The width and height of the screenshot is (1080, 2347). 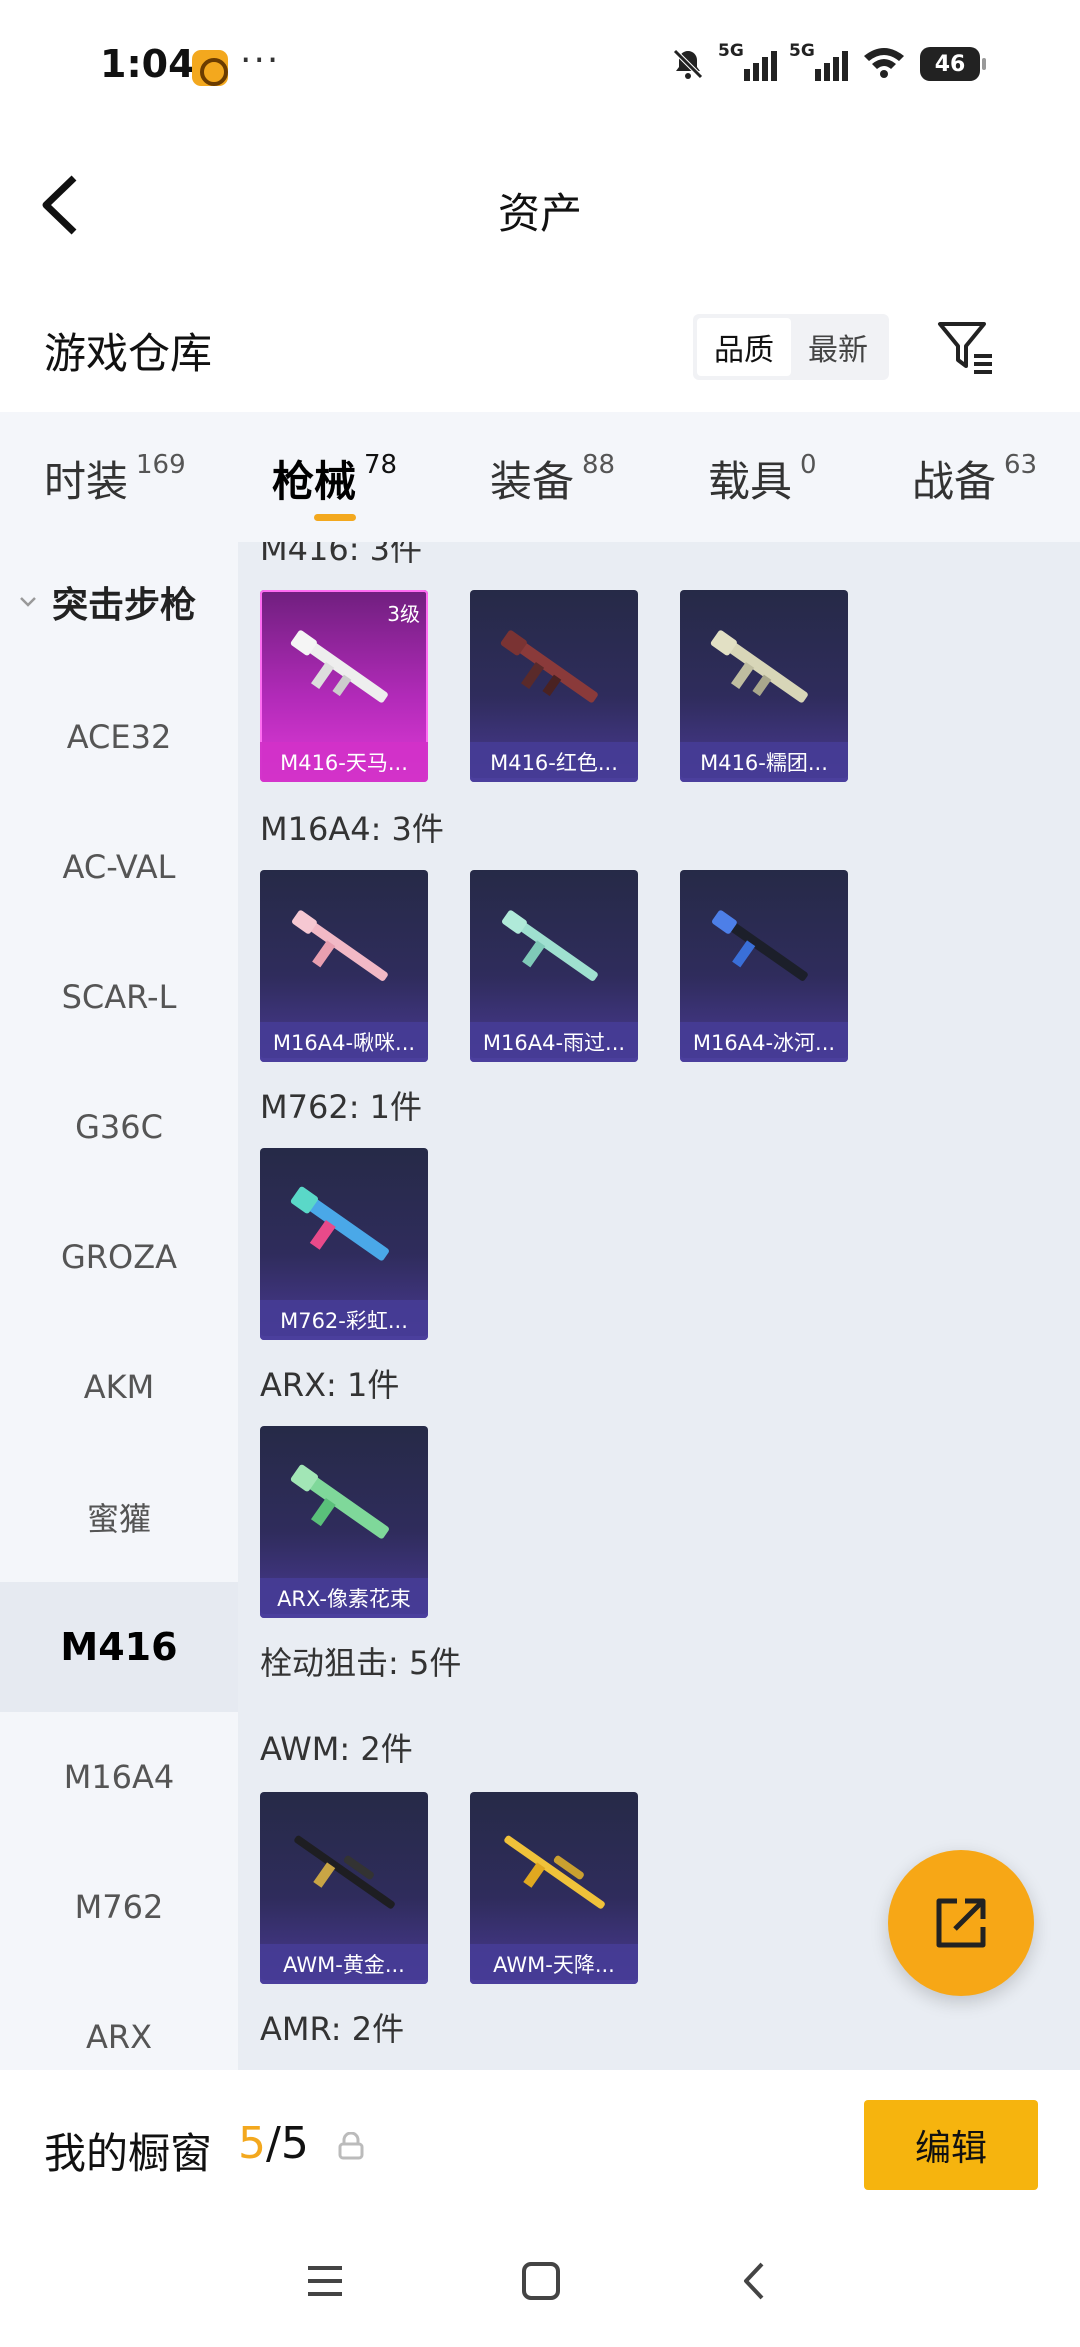 I want to click on back-chevron-icon, so click(x=754, y=2281).